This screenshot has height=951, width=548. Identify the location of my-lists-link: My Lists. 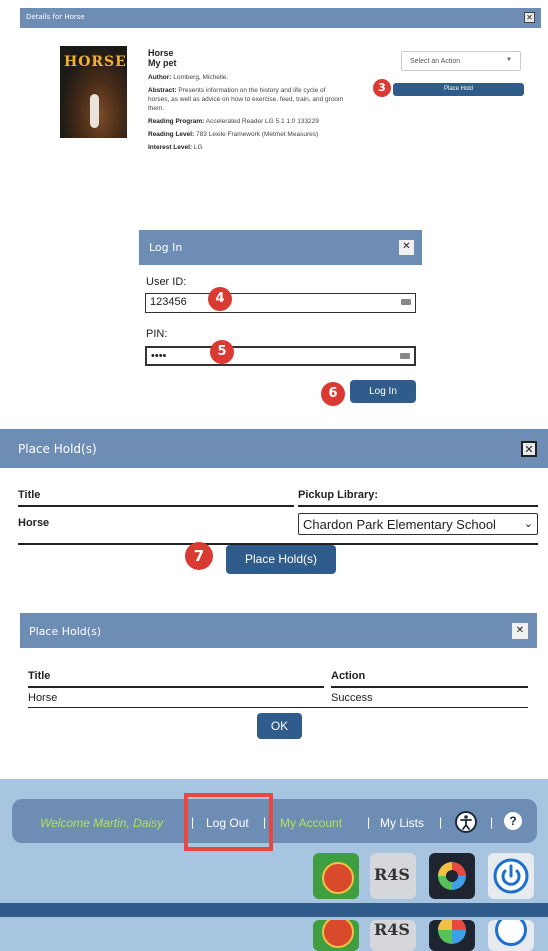
(402, 823).